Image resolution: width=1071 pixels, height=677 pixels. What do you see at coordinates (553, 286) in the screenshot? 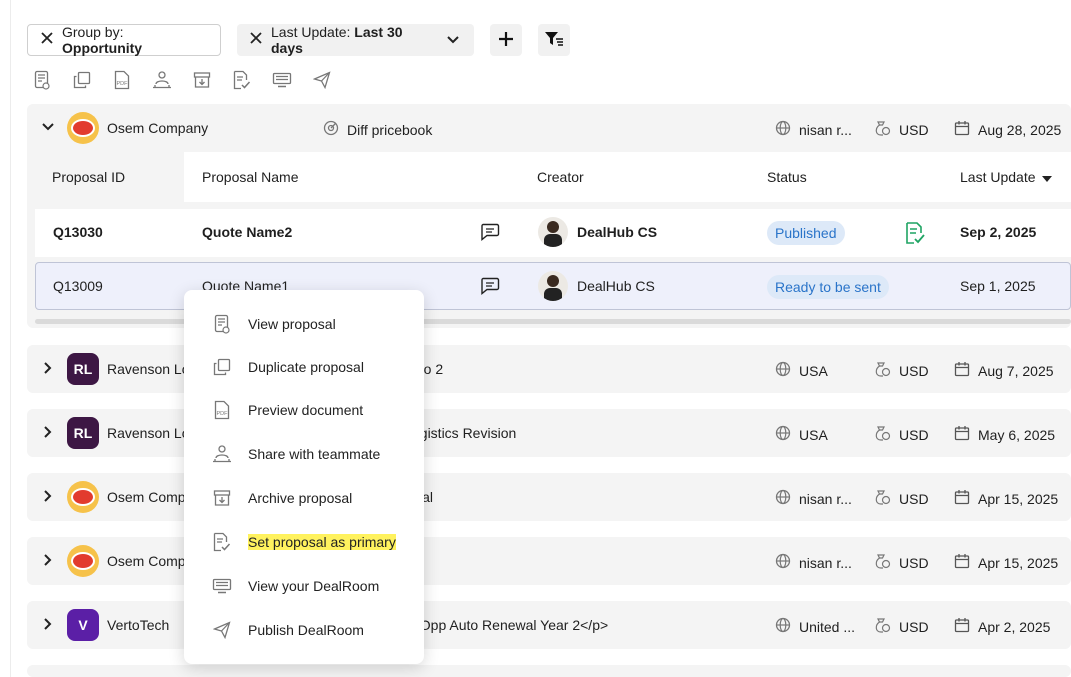
I see `avatar` at bounding box center [553, 286].